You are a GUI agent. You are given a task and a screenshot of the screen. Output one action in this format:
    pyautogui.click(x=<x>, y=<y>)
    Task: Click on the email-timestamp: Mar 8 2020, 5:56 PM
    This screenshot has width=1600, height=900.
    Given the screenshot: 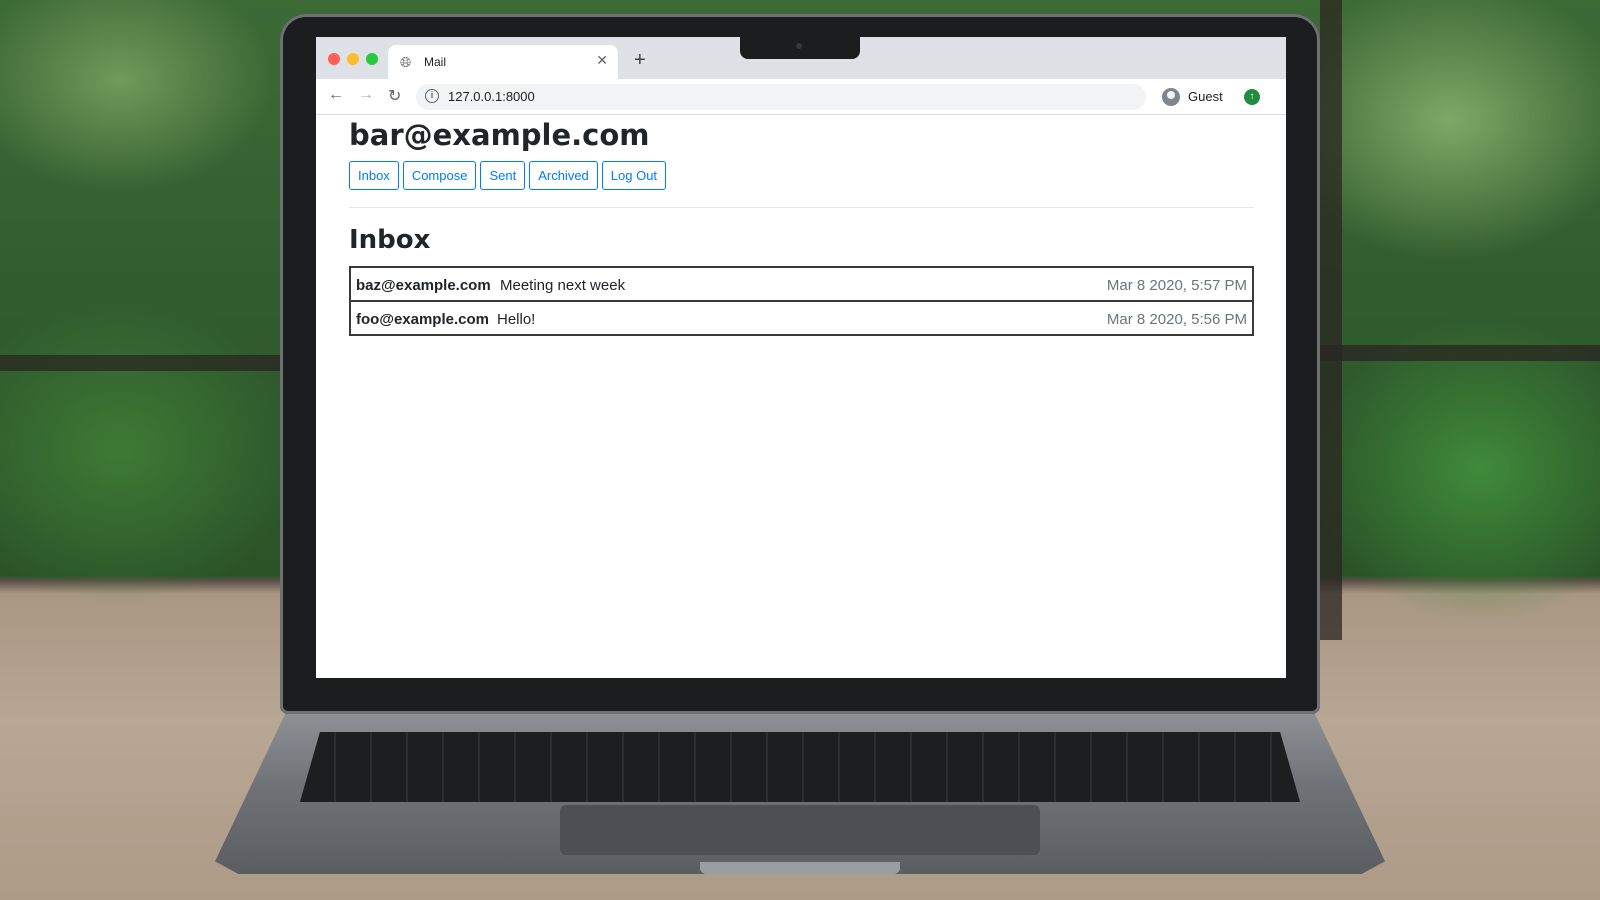 What is the action you would take?
    pyautogui.click(x=1176, y=319)
    